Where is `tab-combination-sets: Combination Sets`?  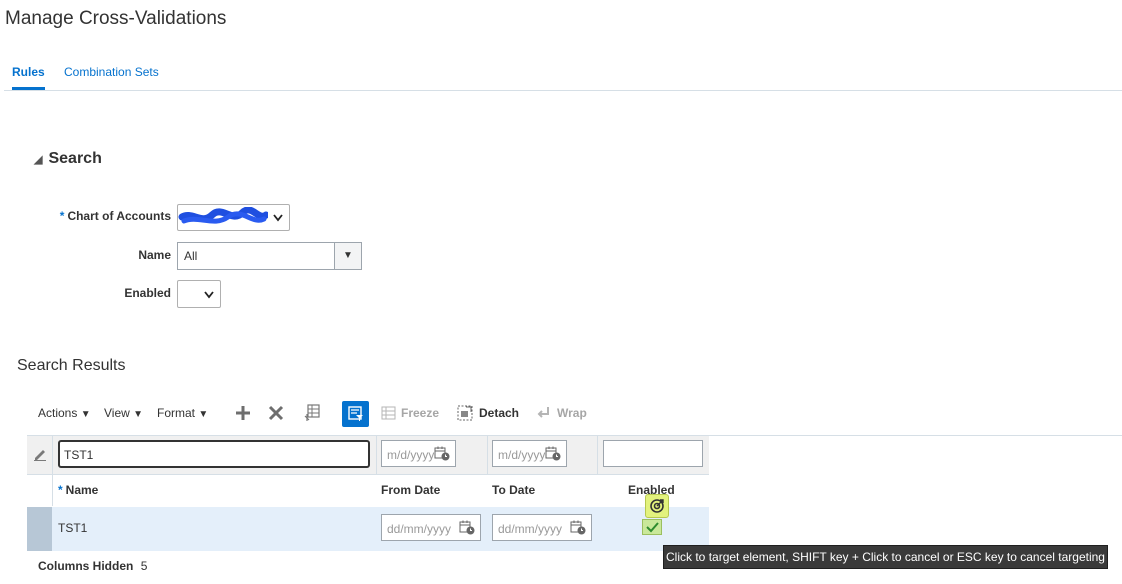
tab-combination-sets: Combination Sets is located at coordinates (111, 75).